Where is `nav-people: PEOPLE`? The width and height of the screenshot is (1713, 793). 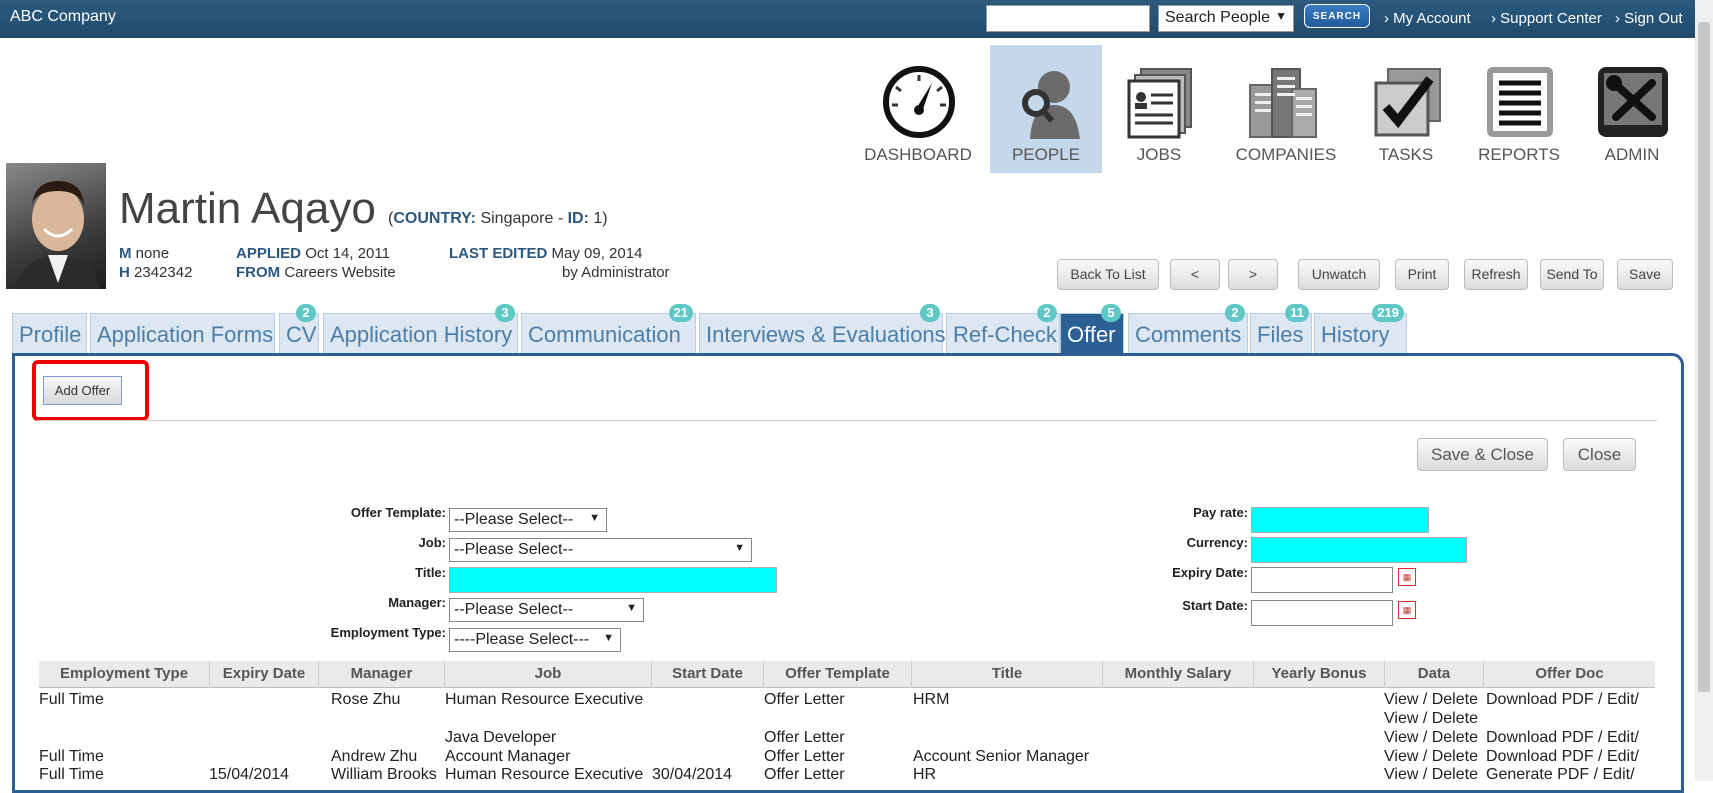 nav-people: PEOPLE is located at coordinates (1046, 109).